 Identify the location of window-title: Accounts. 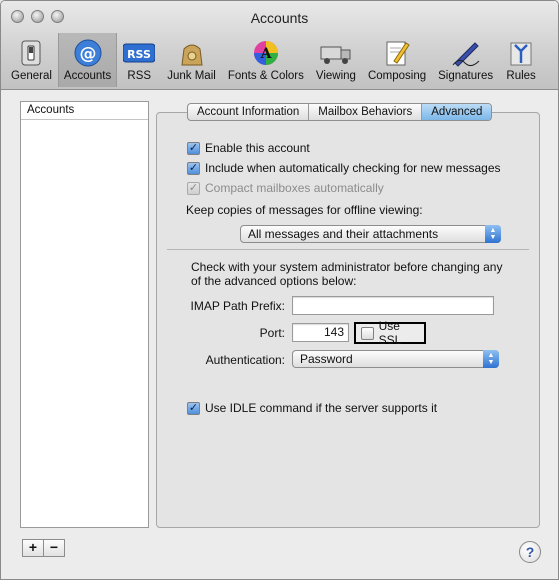
(279, 18).